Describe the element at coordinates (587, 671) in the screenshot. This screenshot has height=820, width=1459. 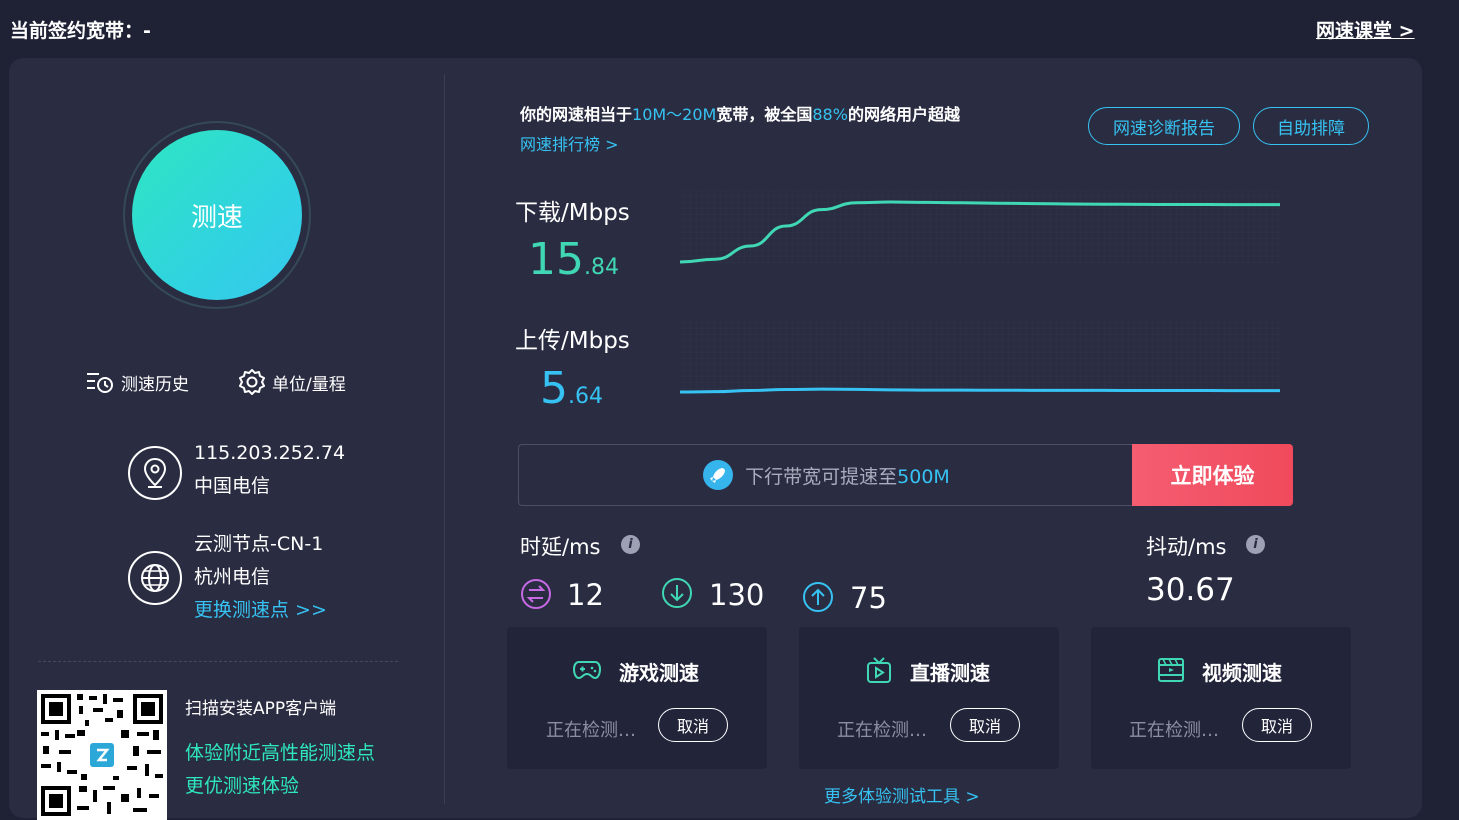
I see `gamepad-icon` at that location.